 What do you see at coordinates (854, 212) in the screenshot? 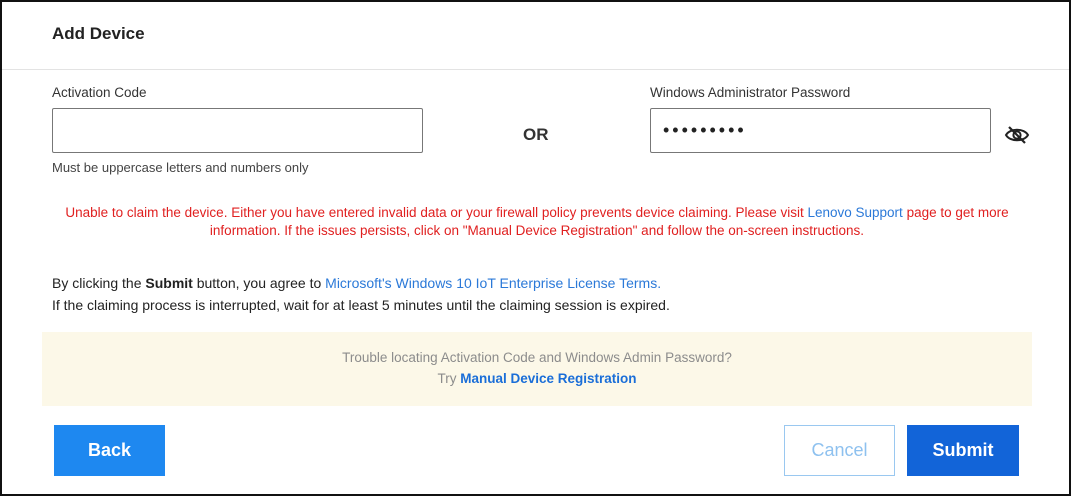
I see `lenovo-support-link: Lenovo Support` at bounding box center [854, 212].